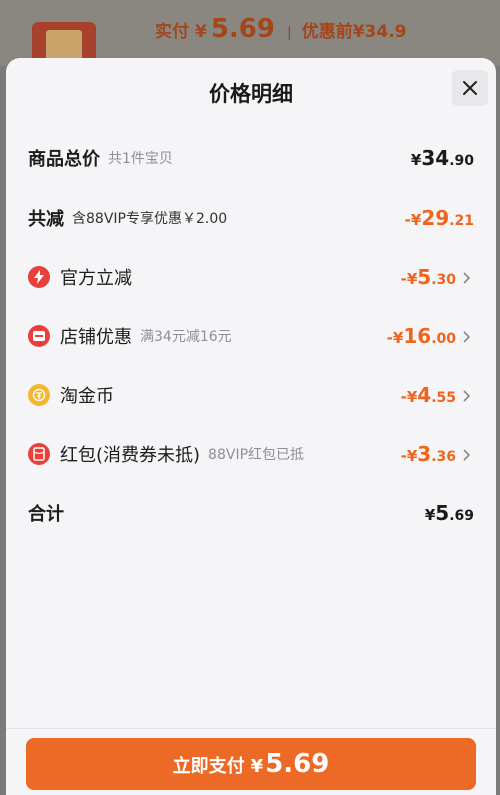 Image resolution: width=500 pixels, height=795 pixels. What do you see at coordinates (251, 395) in the screenshot?
I see `row-tao-coins: 淘金币 -¥ 4 .55` at bounding box center [251, 395].